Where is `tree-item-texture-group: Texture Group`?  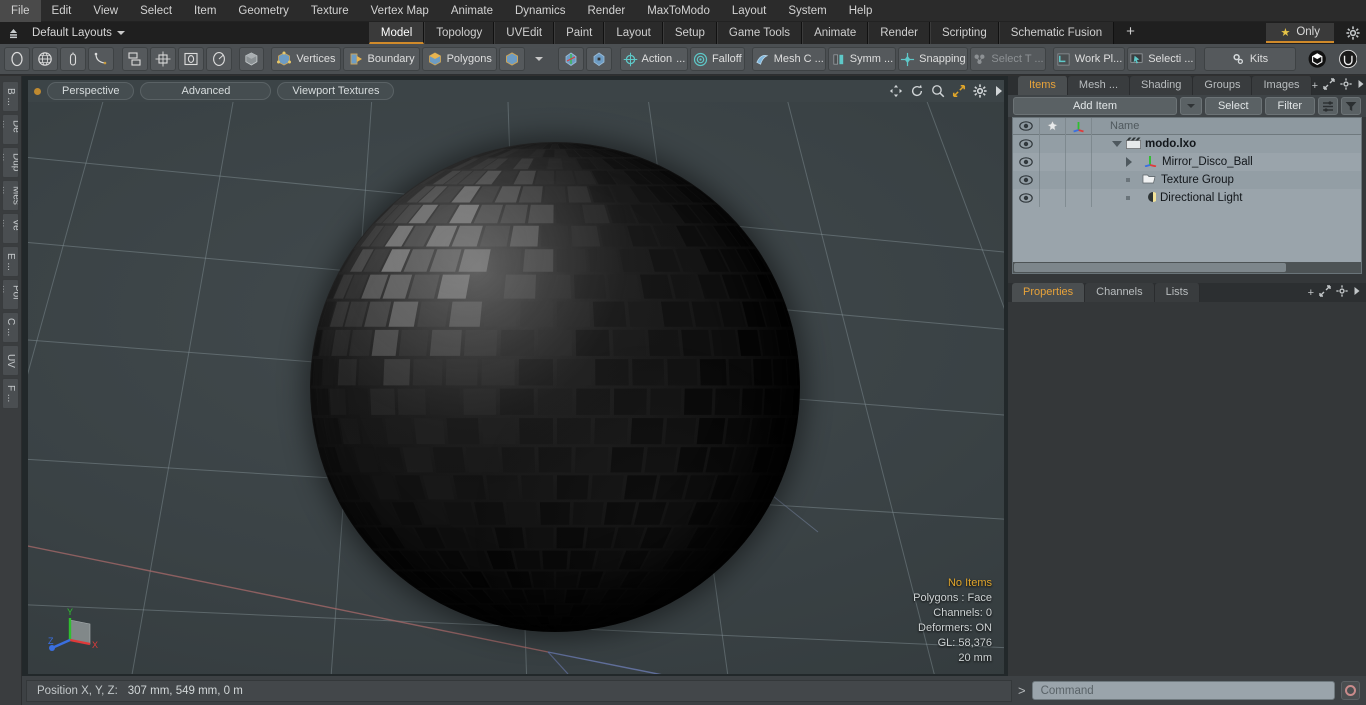 tree-item-texture-group: Texture Group is located at coordinates (1226, 180).